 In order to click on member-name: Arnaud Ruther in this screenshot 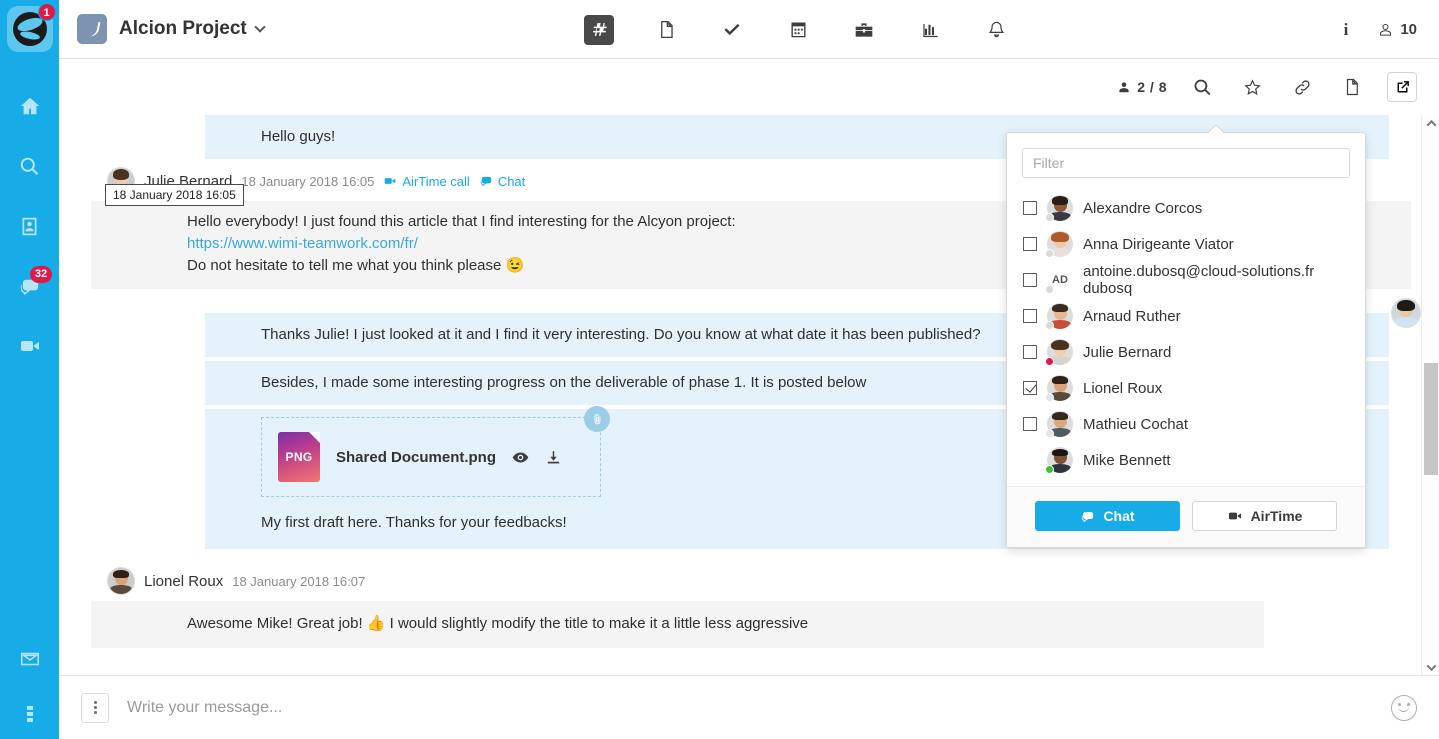, I will do `click(1132, 316)`.